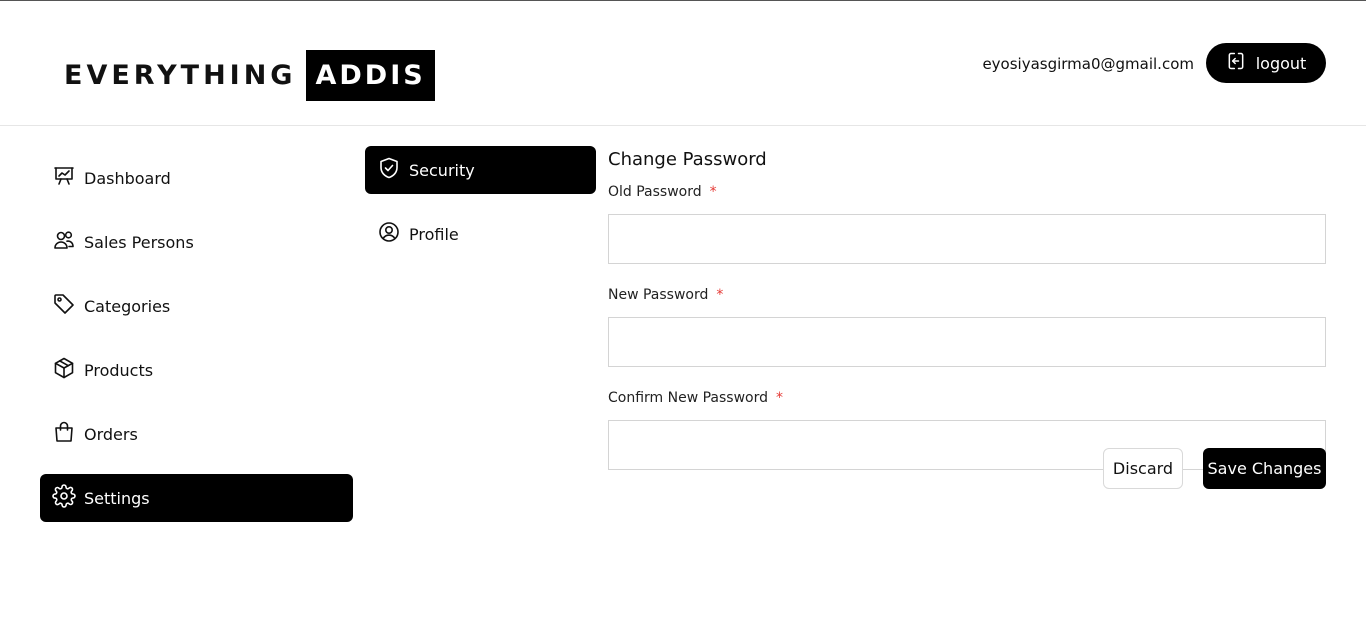  What do you see at coordinates (196, 370) in the screenshot?
I see `sidebar-item-products: Products` at bounding box center [196, 370].